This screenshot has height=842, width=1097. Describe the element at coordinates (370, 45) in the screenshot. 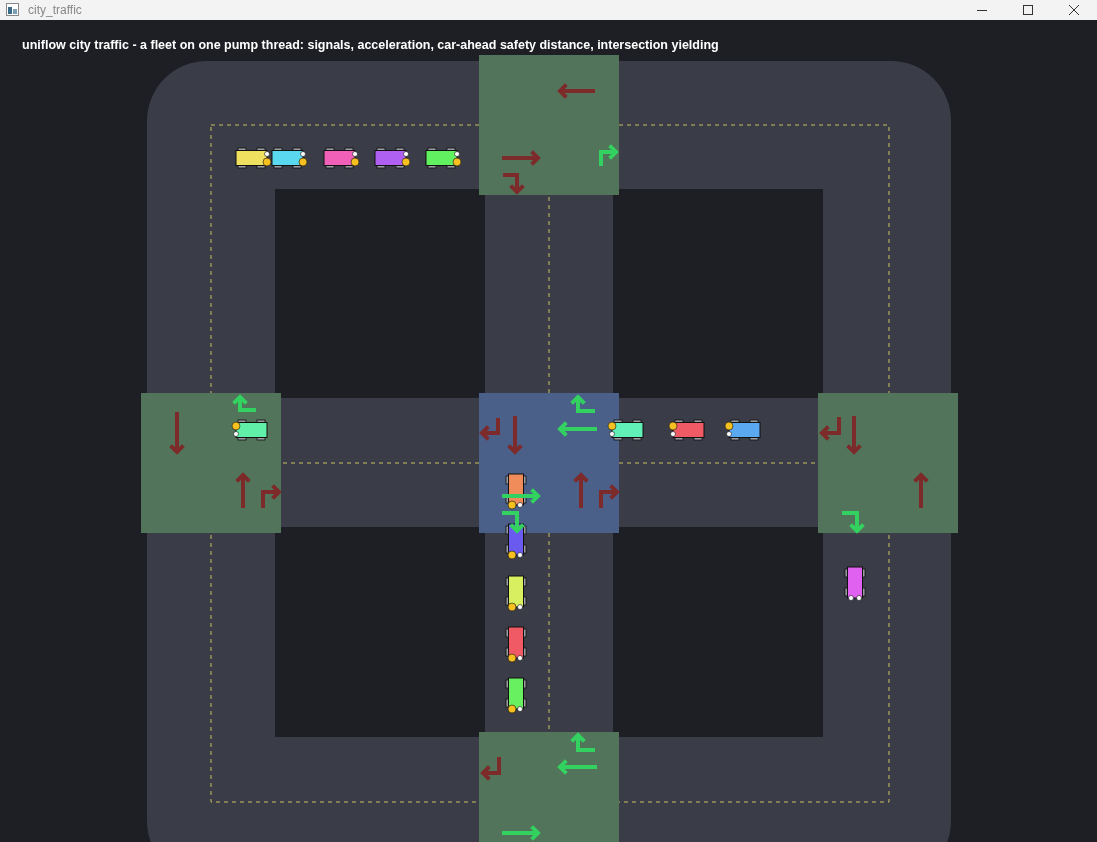

I see `heading: uniflow city traffic - a fleet on one pump thread: signals, acceleration, car-ahead safety distance, intersection yielding` at that location.